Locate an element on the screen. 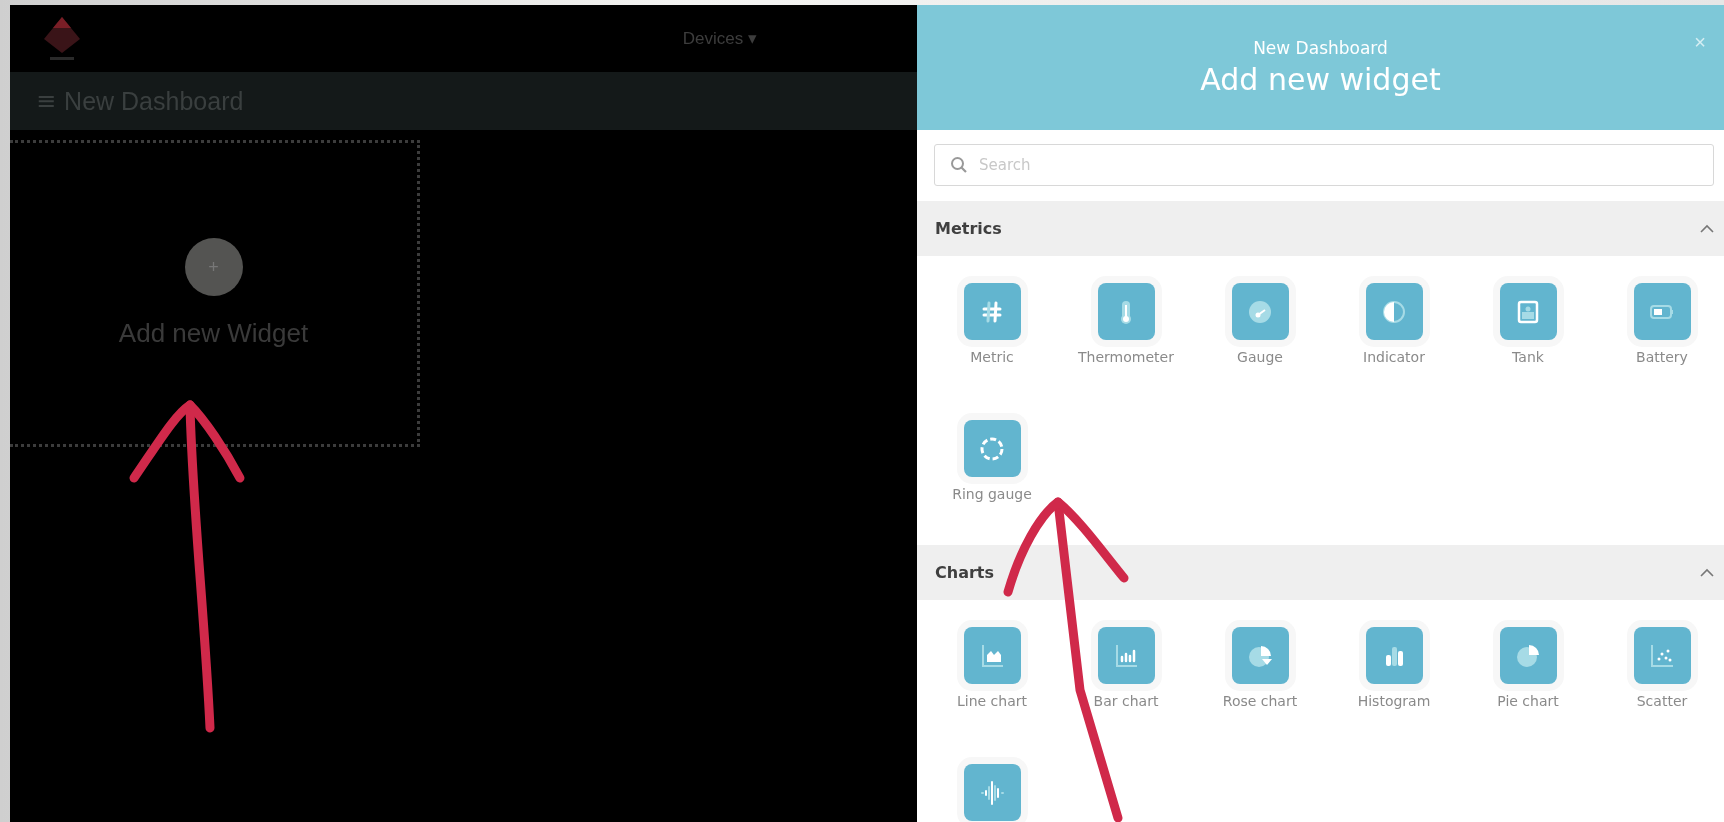 The width and height of the screenshot is (1724, 822). section-header: Charts is located at coordinates (1320, 572).